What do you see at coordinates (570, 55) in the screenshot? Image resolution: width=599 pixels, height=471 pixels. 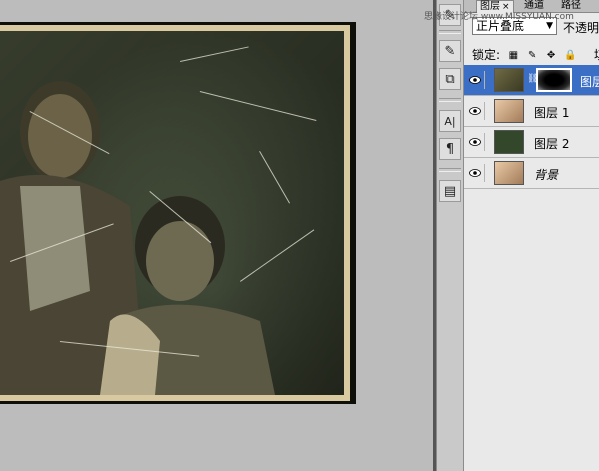 I see `lock-all-icon: 🔒` at bounding box center [570, 55].